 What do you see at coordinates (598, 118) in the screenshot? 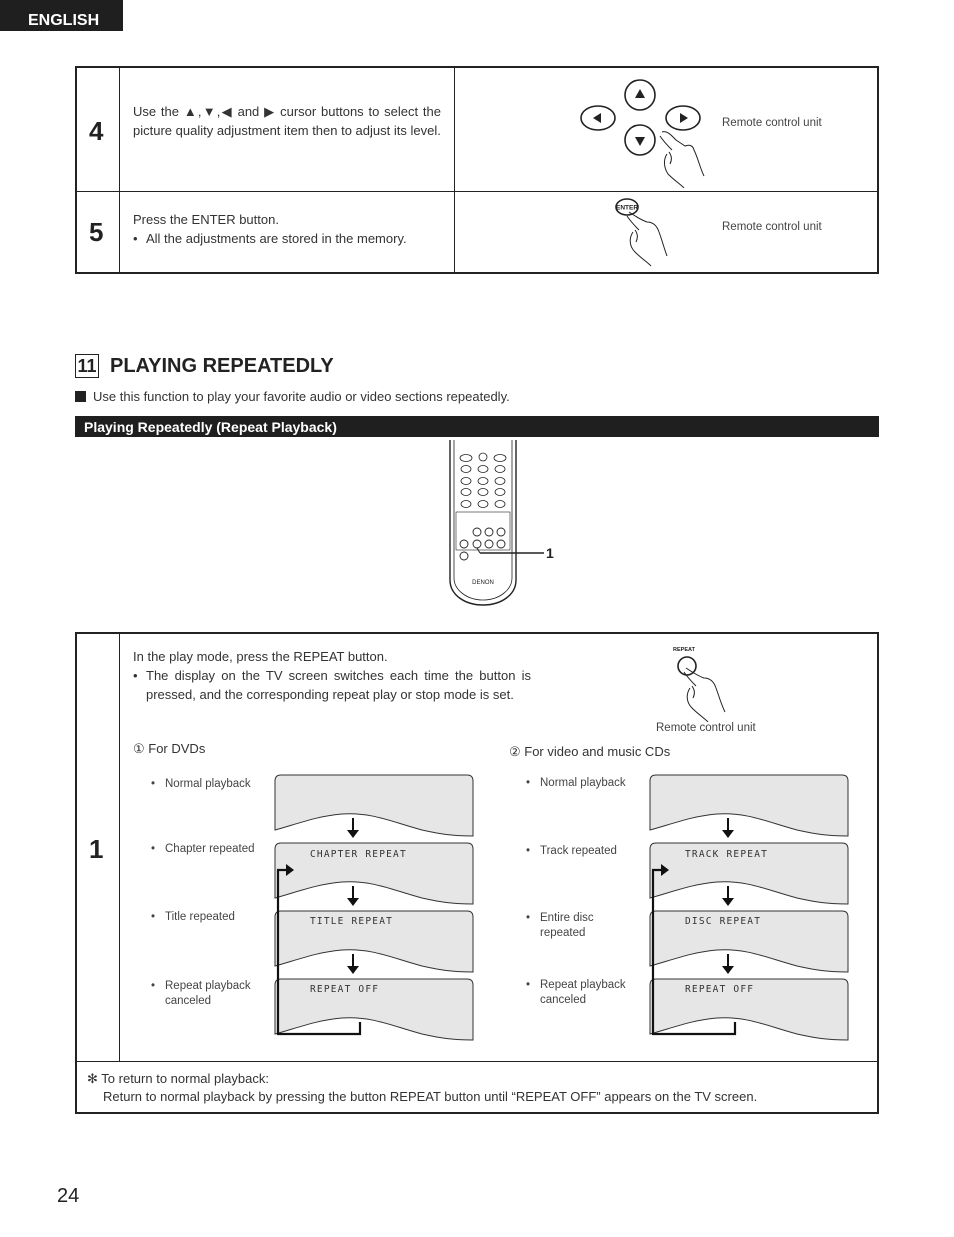
I see `left-button-icon` at bounding box center [598, 118].